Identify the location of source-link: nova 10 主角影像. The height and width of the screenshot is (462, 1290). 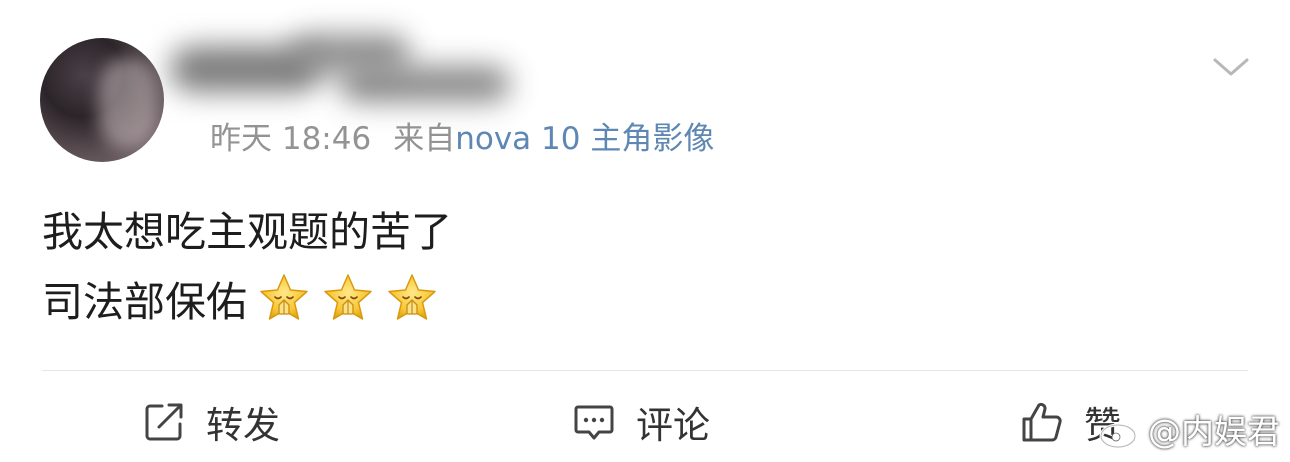
(584, 139).